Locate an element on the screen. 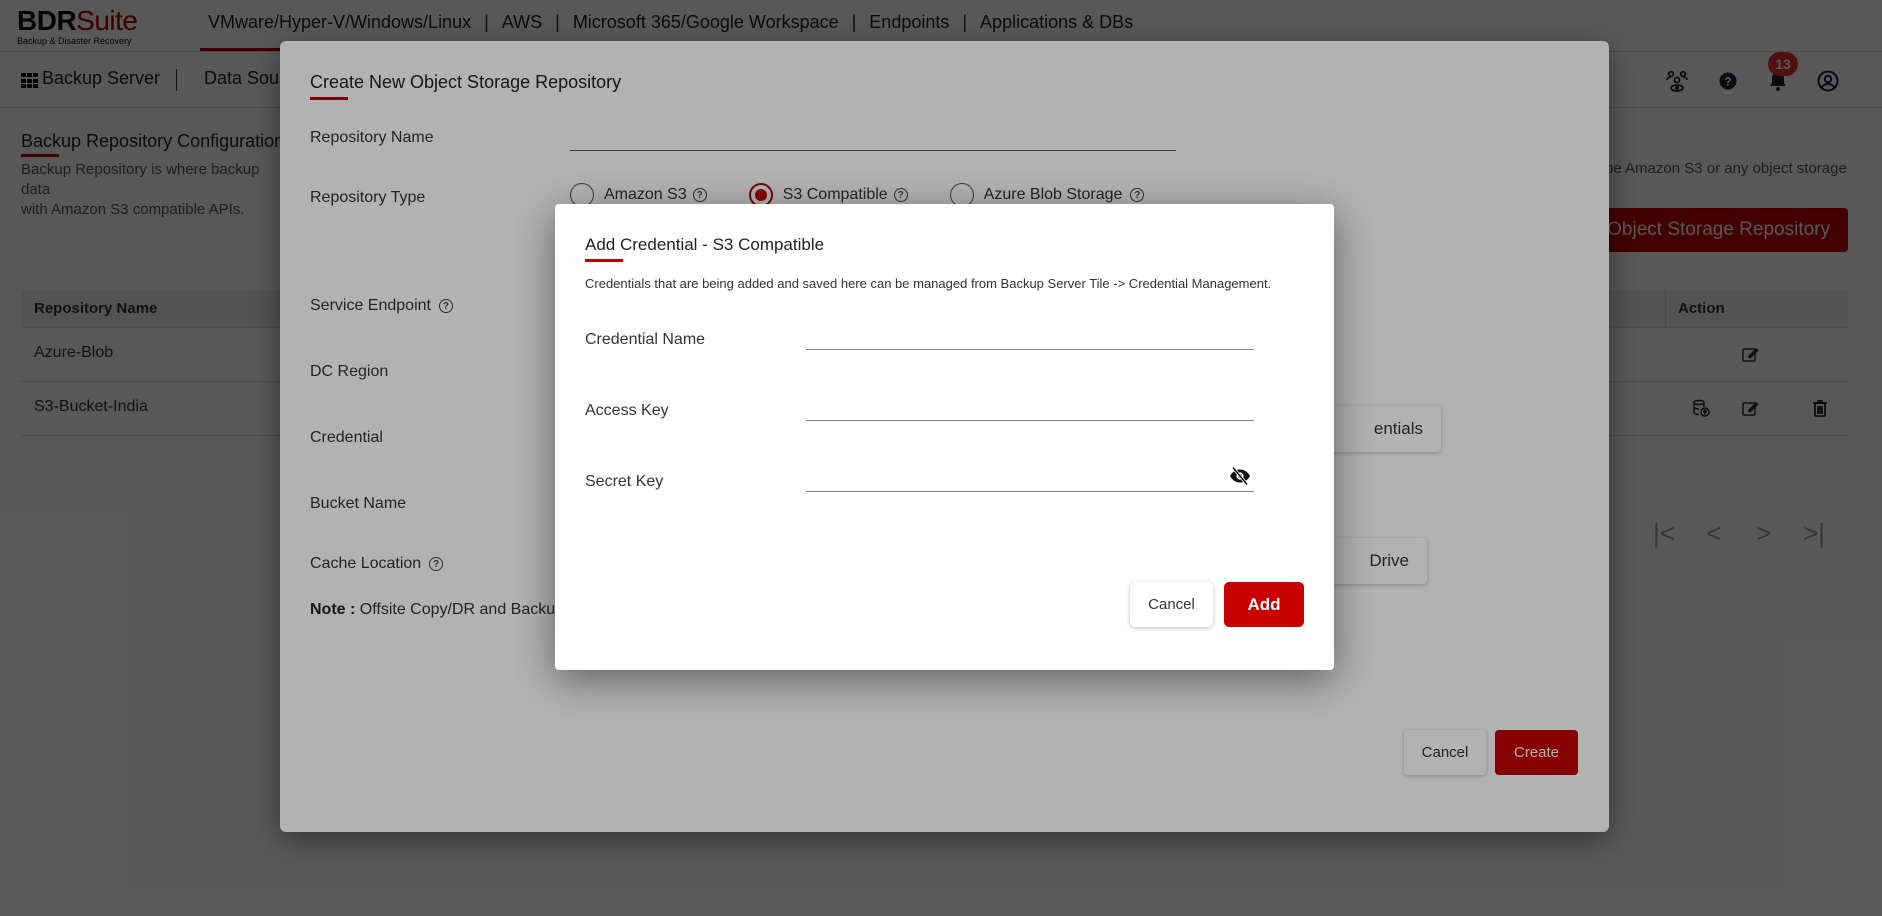  credential-name-label: Credential Name is located at coordinates (645, 339).